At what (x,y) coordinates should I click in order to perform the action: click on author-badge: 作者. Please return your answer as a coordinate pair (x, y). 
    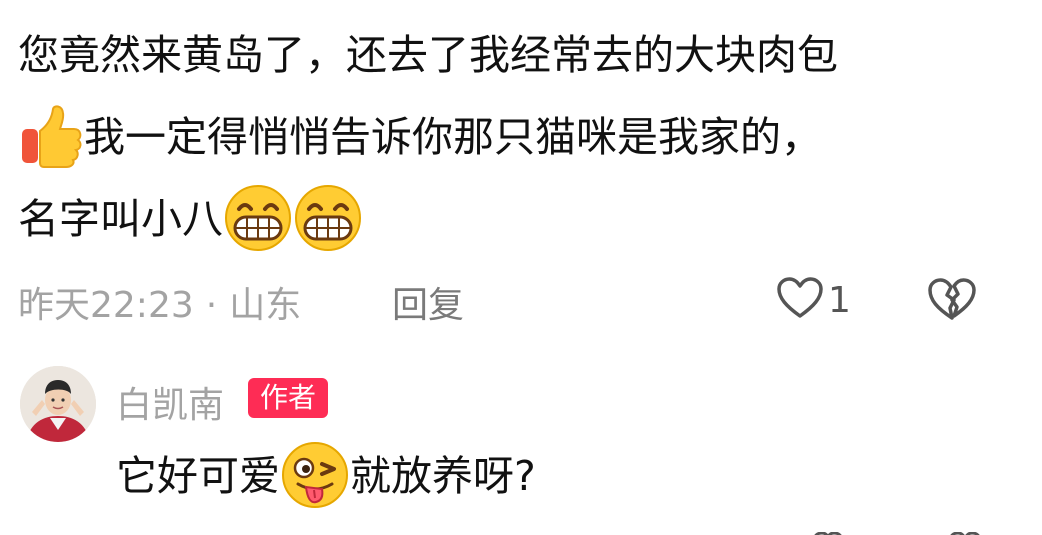
    Looking at the image, I should click on (288, 398).